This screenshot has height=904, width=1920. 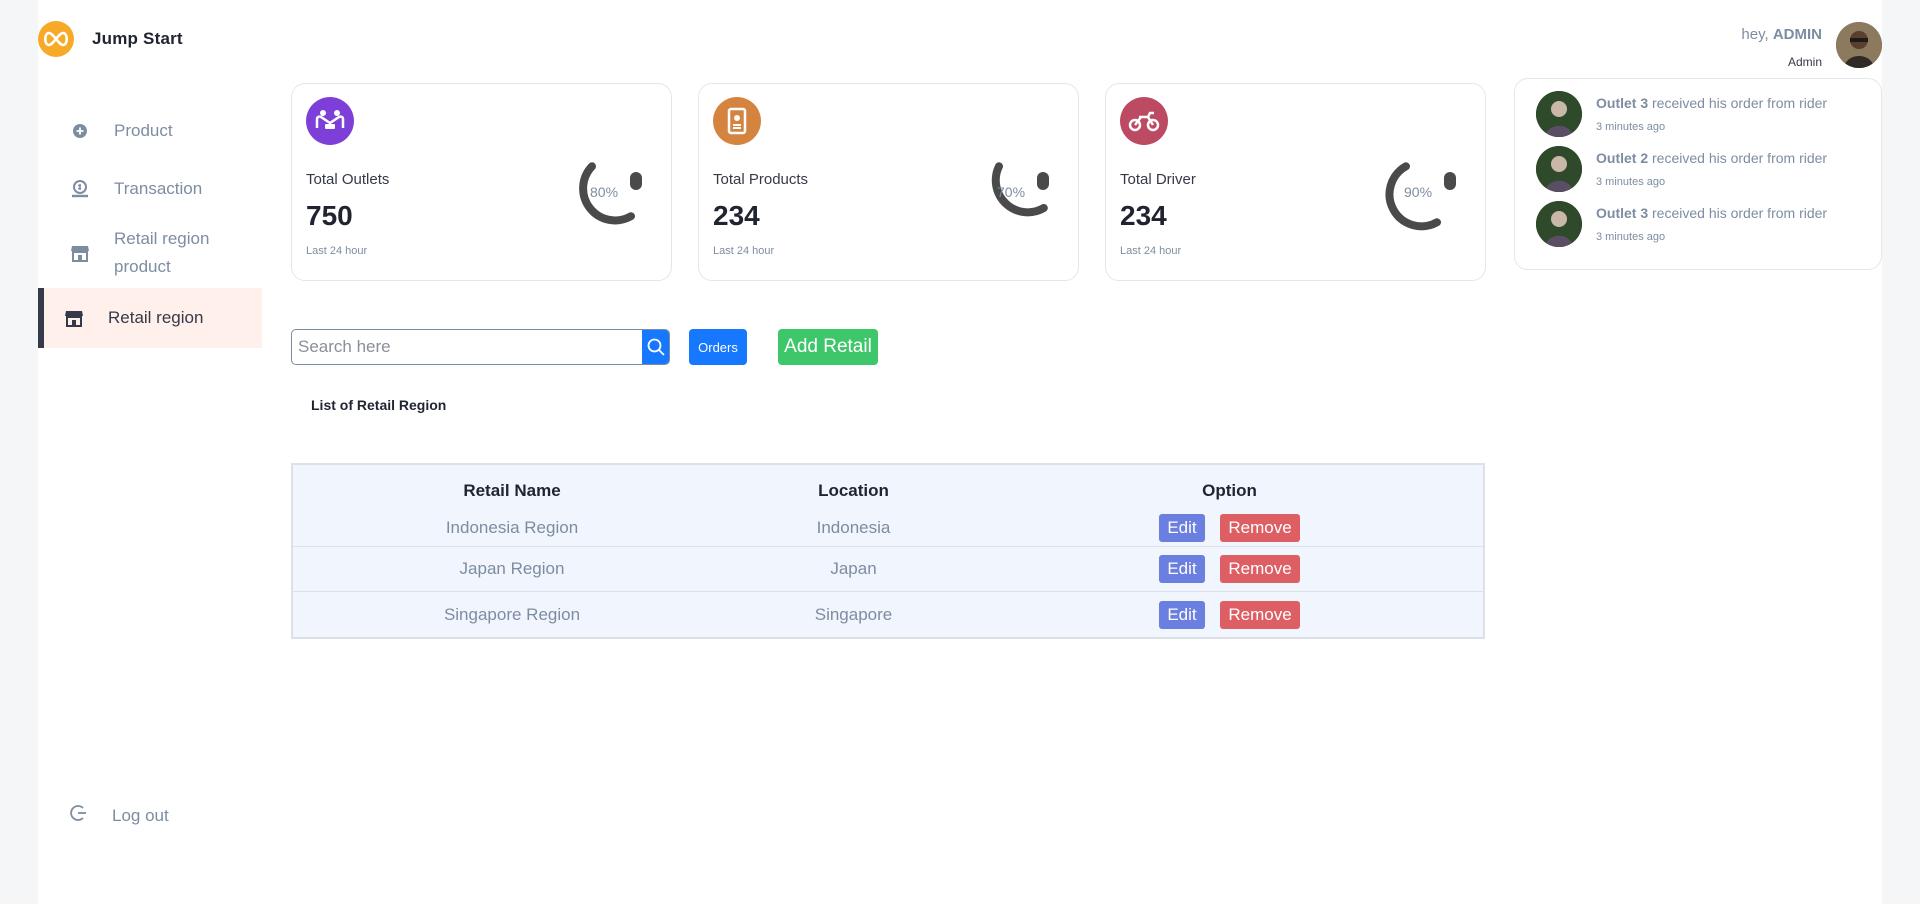 What do you see at coordinates (737, 121) in the screenshot?
I see `phone-icon` at bounding box center [737, 121].